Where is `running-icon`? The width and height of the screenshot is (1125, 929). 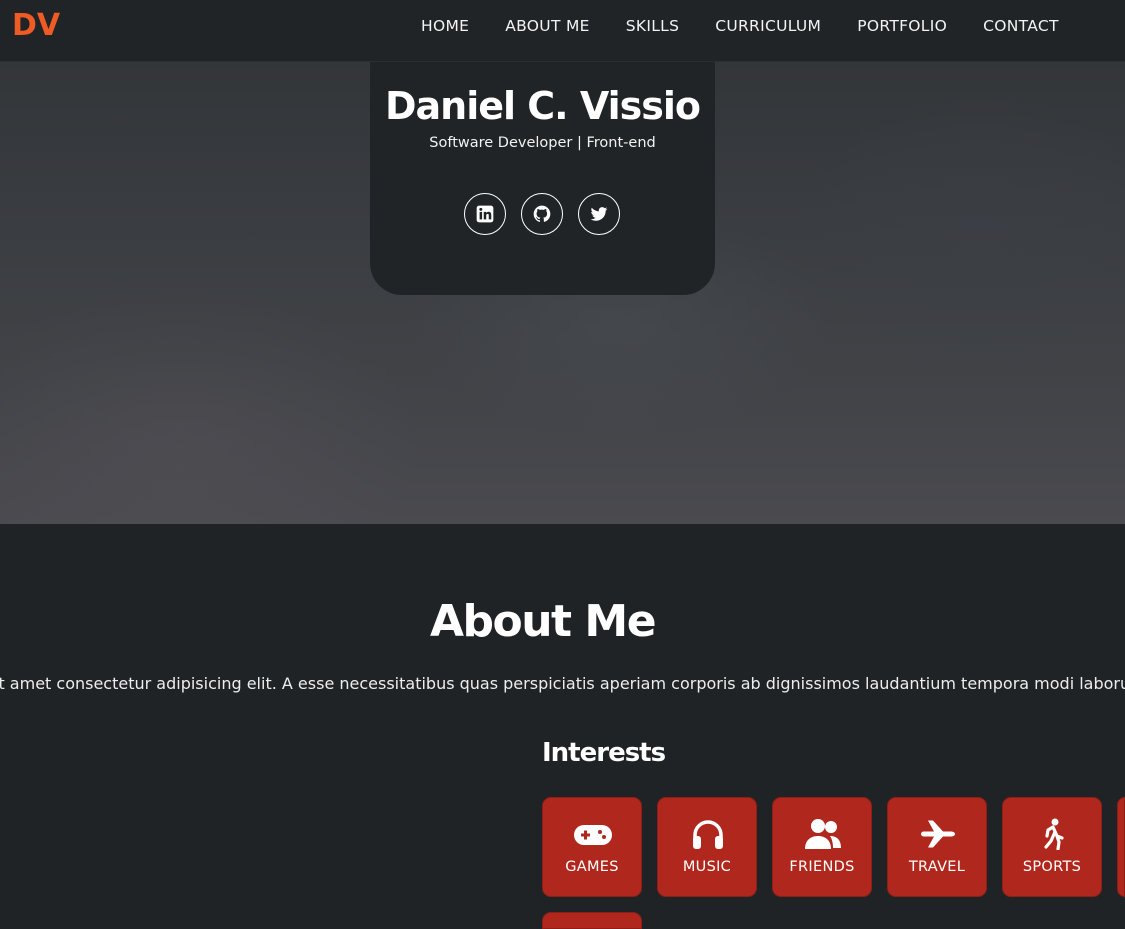 running-icon is located at coordinates (1054, 834).